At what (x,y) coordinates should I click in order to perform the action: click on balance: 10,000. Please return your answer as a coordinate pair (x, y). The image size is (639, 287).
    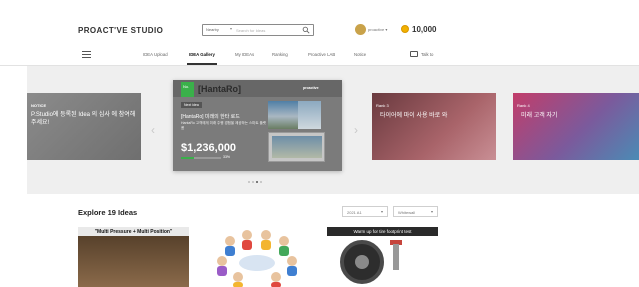
    Looking at the image, I should click on (424, 29).